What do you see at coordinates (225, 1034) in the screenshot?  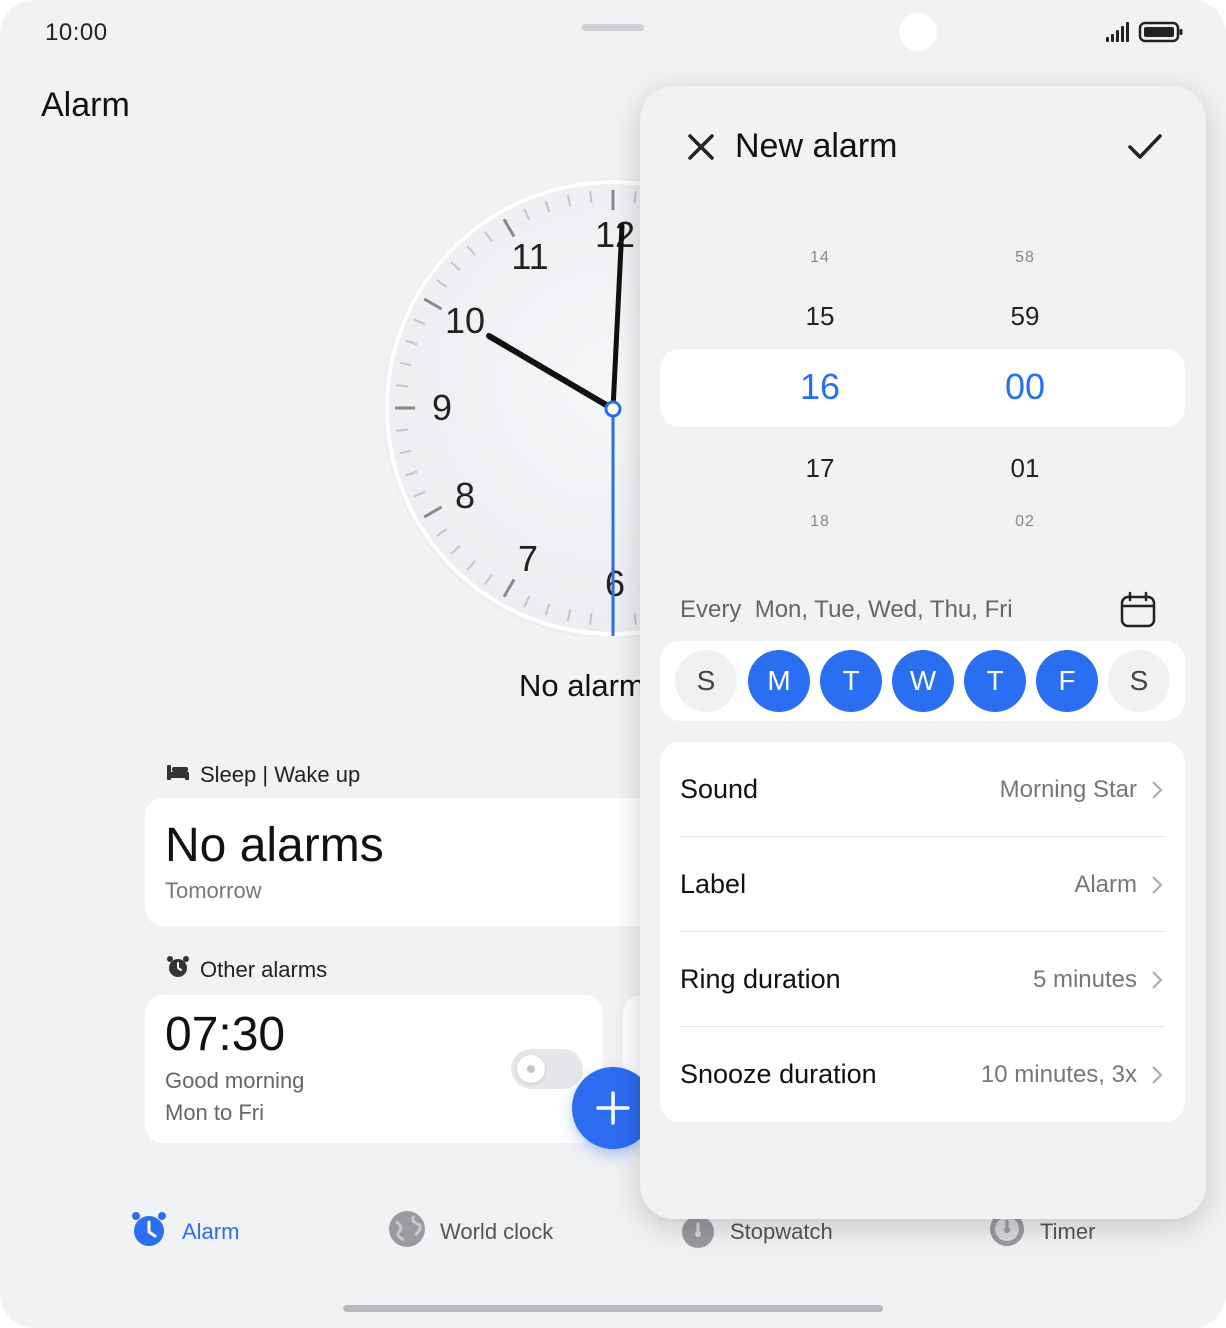 I see `alarm-time: 07:30` at bounding box center [225, 1034].